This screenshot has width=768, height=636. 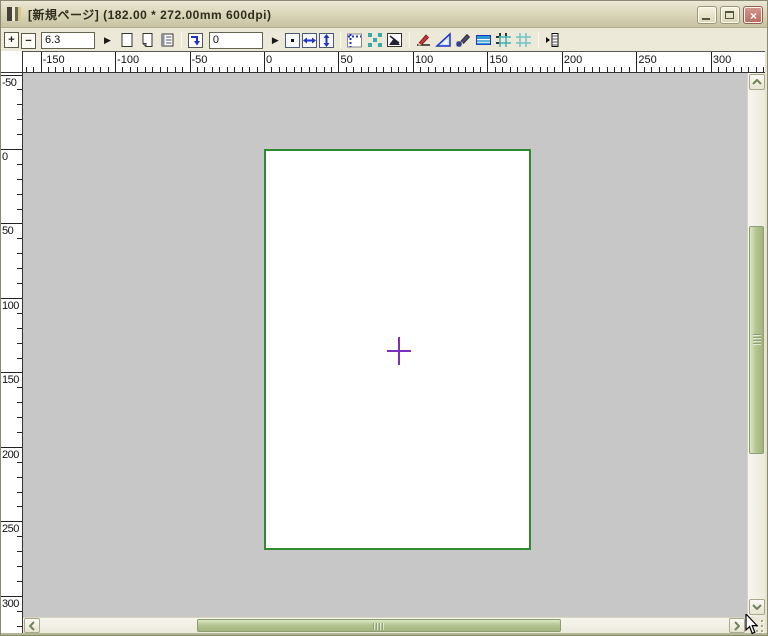 I want to click on scroll-left-button, so click(x=32, y=625).